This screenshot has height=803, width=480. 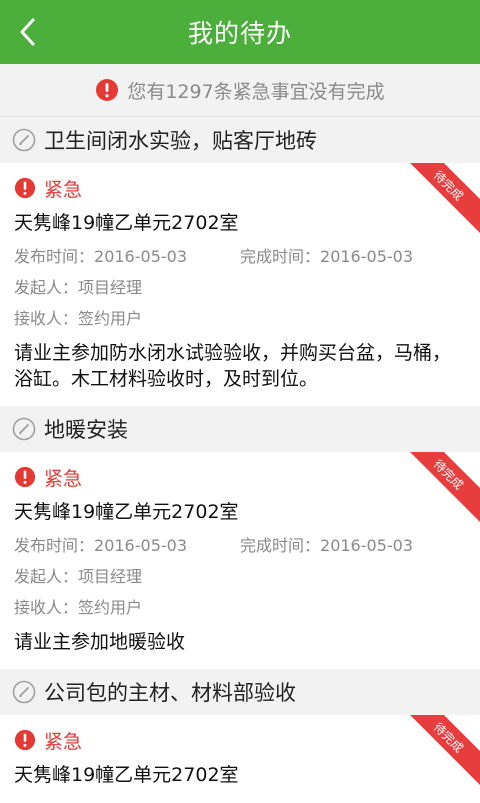 What do you see at coordinates (240, 429) in the screenshot?
I see `task-section-header: 地暖安装` at bounding box center [240, 429].